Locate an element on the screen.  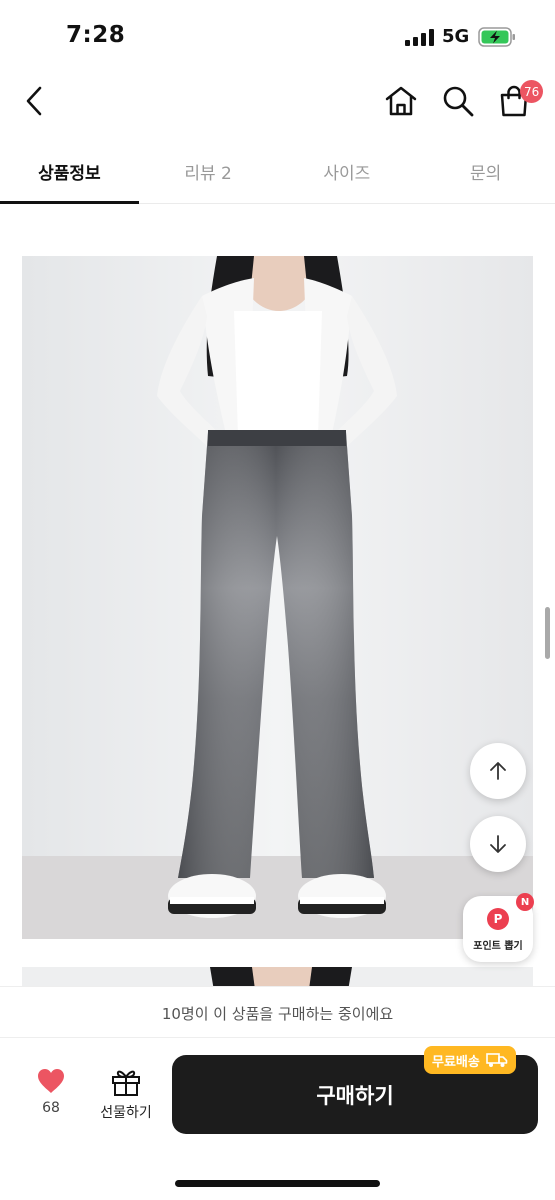
top-header is located at coordinates (277, 102).